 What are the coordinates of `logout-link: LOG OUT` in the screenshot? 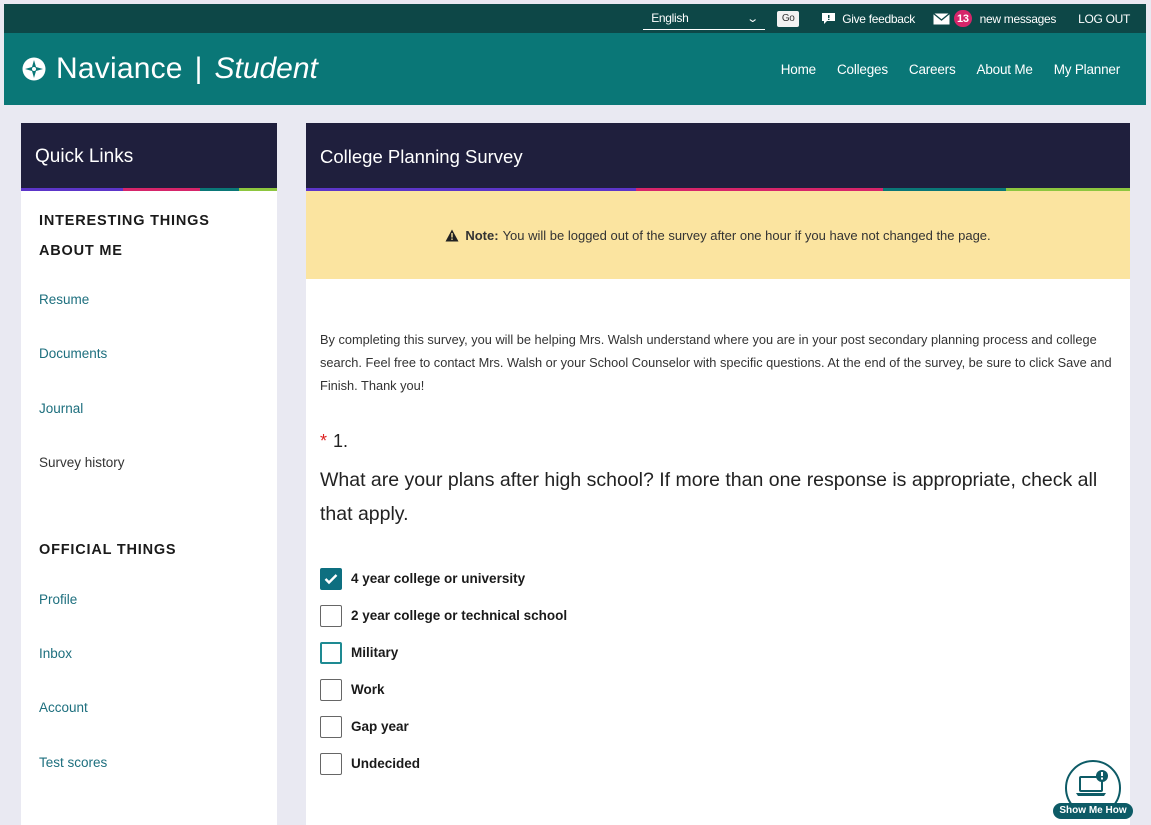 It's located at (1104, 19).